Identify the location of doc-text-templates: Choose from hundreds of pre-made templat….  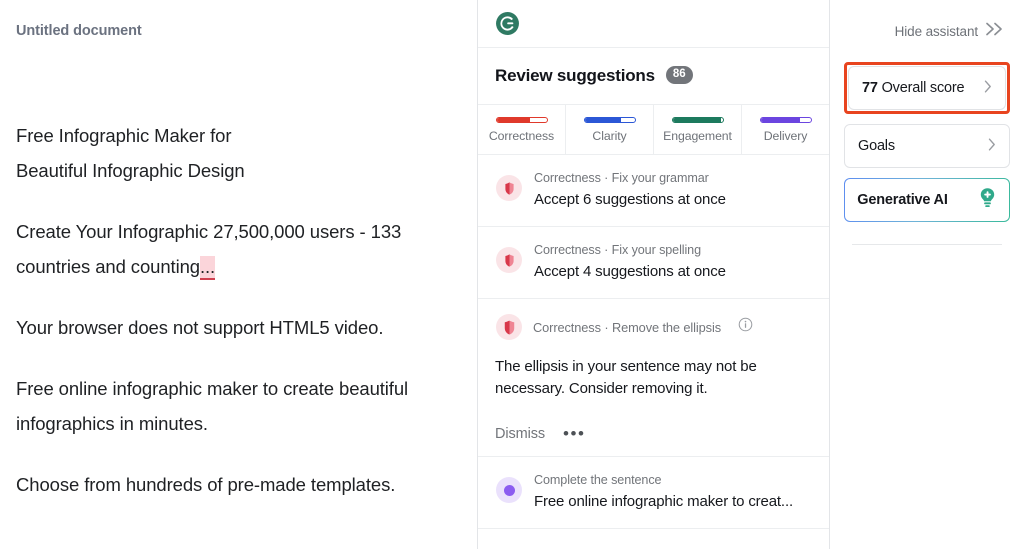
(206, 484).